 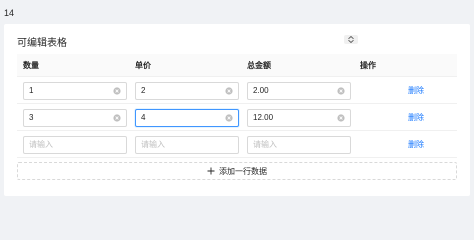 What do you see at coordinates (211, 171) in the screenshot?
I see `plus-icon` at bounding box center [211, 171].